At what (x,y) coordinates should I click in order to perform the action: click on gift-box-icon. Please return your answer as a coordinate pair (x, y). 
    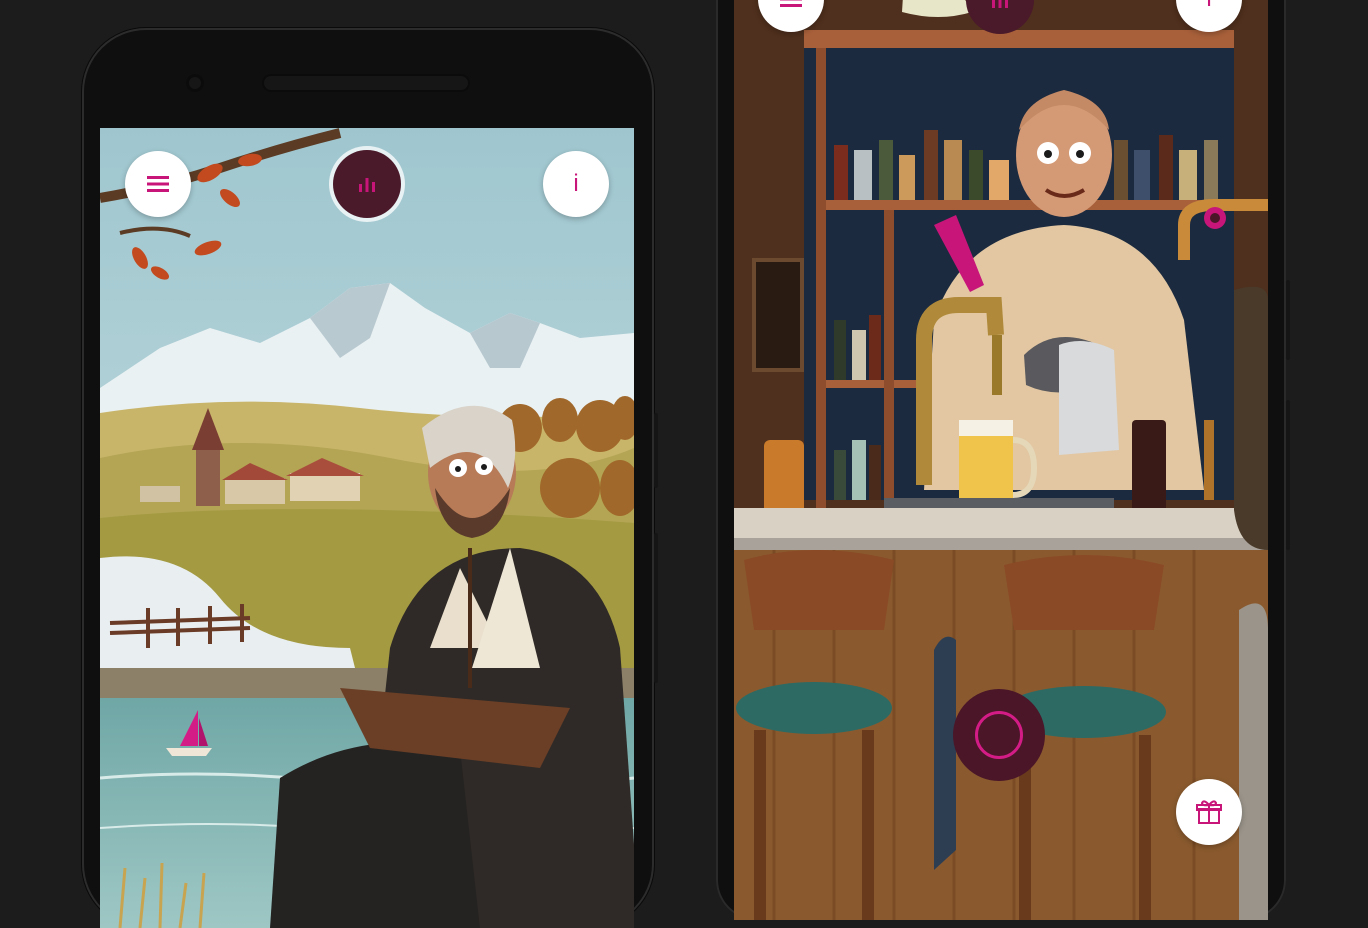
    Looking at the image, I should click on (1209, 812).